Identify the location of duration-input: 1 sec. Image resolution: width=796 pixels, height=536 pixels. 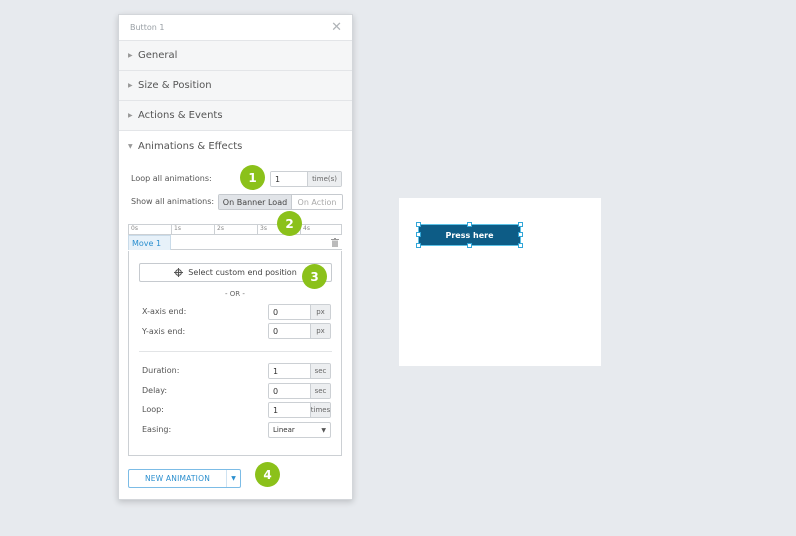
(299, 371).